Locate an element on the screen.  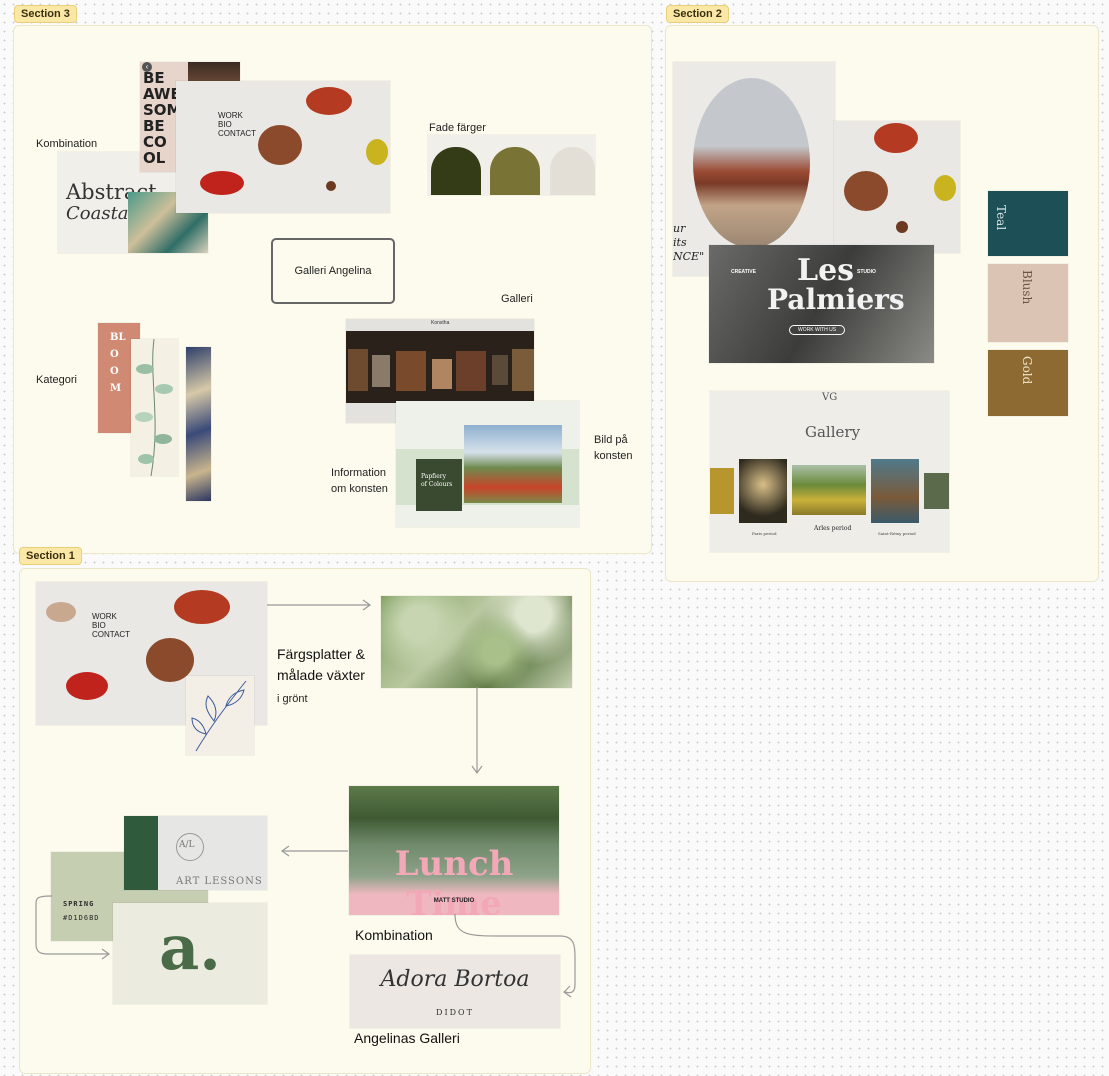
painting-self-portrait is located at coordinates (895, 491).